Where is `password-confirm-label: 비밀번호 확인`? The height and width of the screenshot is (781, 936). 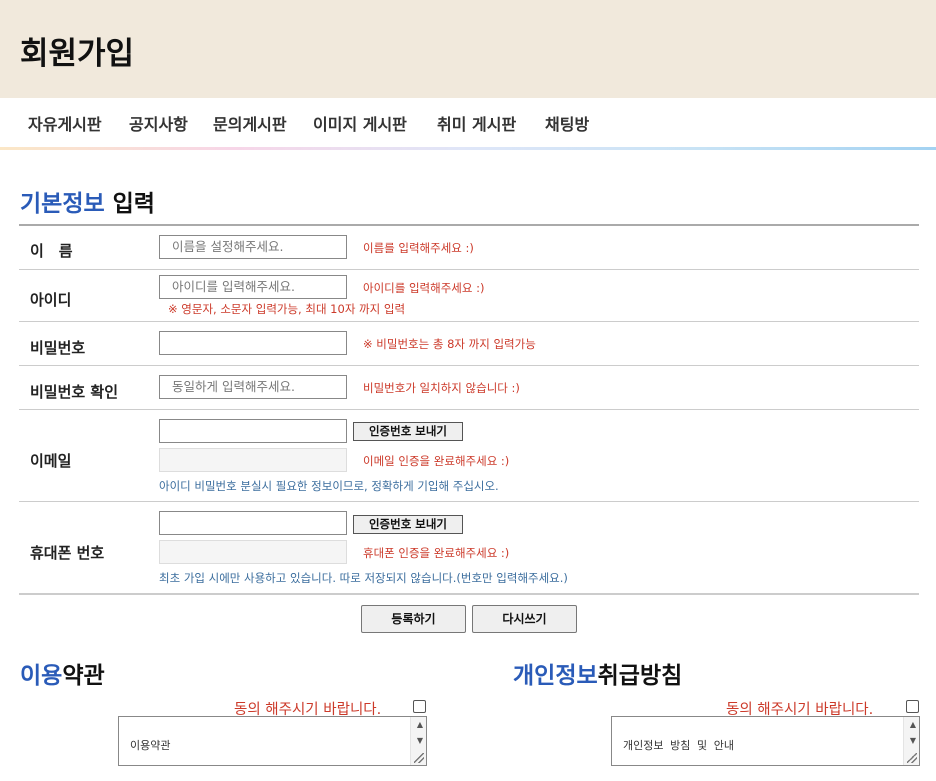 password-confirm-label: 비밀번호 확인 is located at coordinates (74, 392).